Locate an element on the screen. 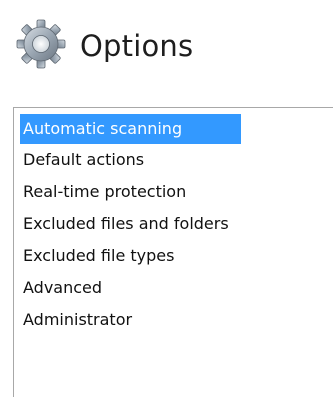 This screenshot has height=397, width=333. gear-icon is located at coordinates (48, 46).